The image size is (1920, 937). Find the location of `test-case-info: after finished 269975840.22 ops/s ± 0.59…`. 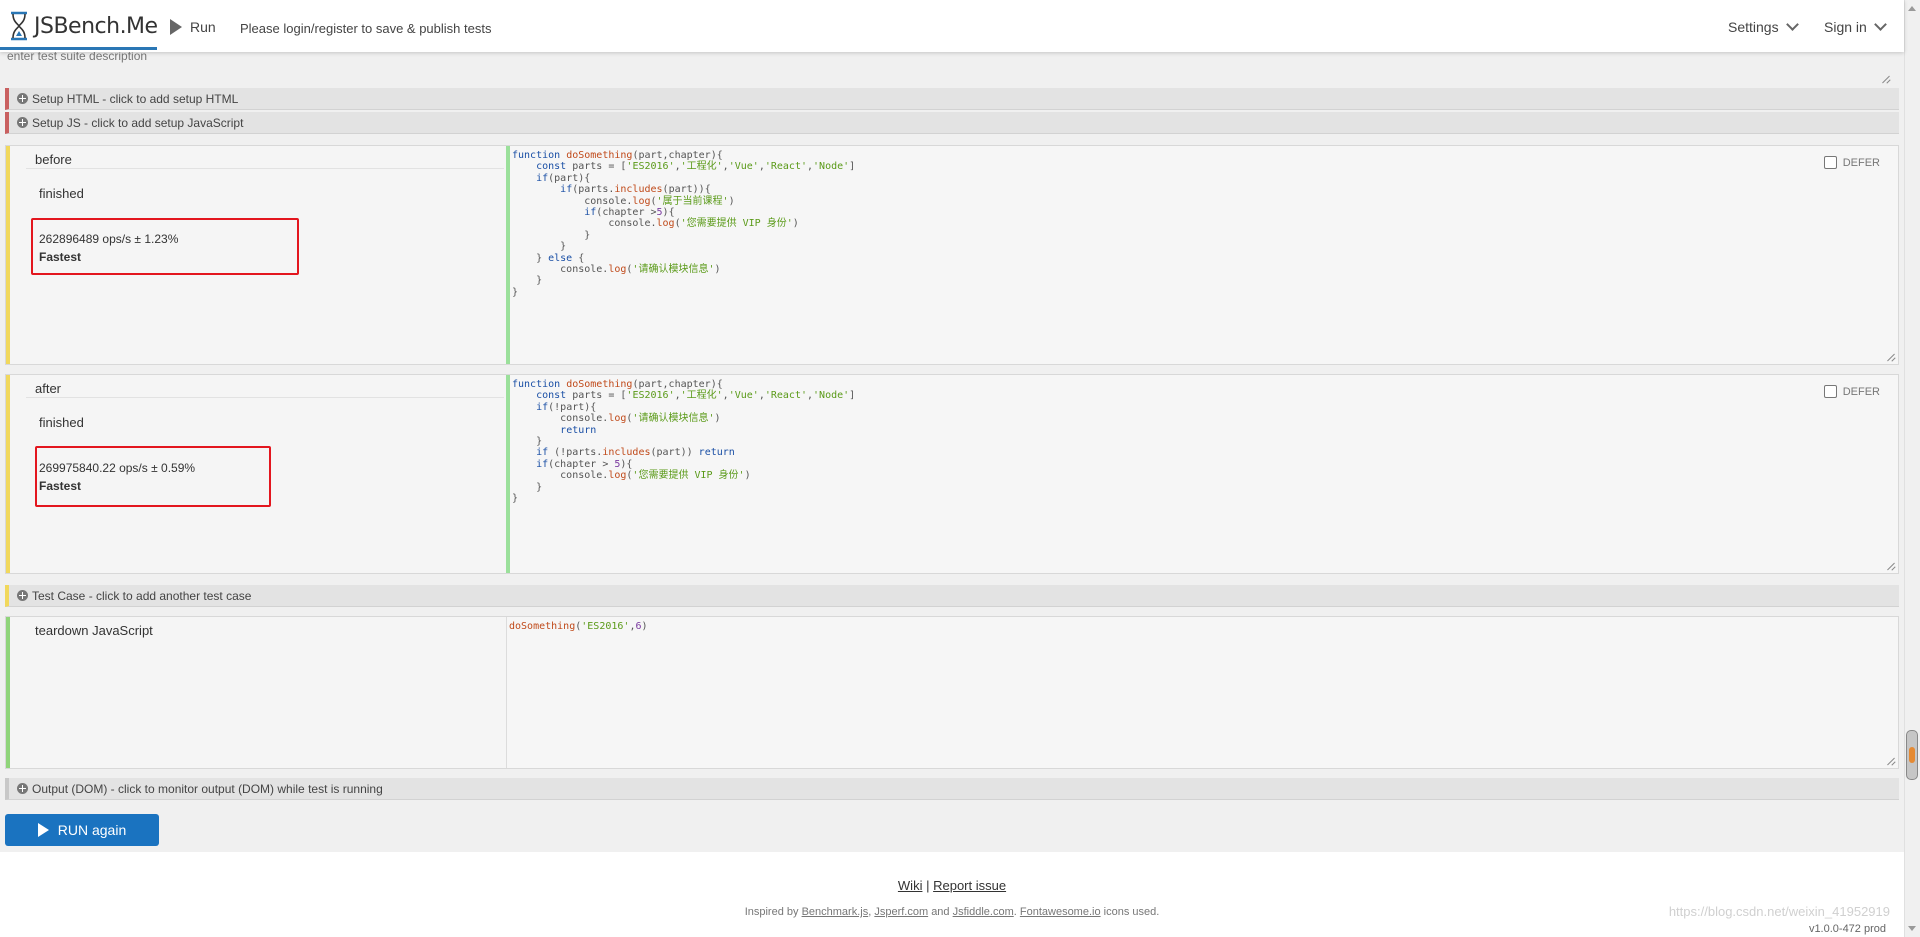

test-case-info: after finished 269975840.22 ops/s ± 0.59… is located at coordinates (257, 474).